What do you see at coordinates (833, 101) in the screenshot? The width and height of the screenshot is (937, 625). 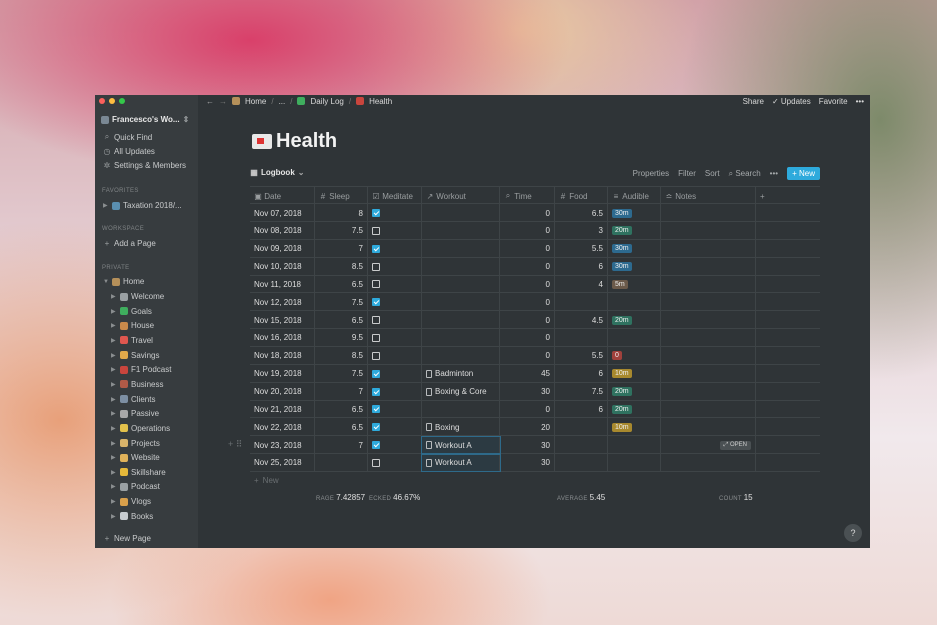 I see `favorite-button: Favorite` at bounding box center [833, 101].